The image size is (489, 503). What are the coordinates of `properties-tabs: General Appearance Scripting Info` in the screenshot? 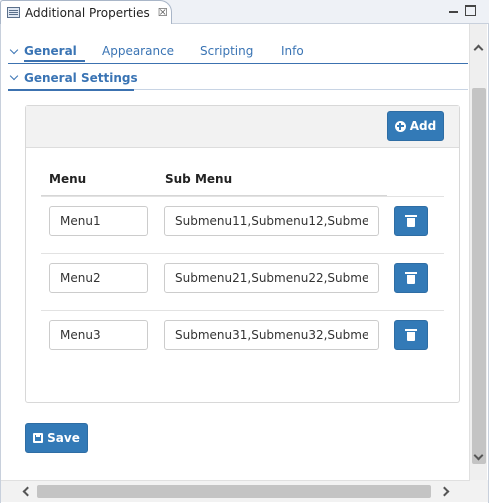 It's located at (238, 54).